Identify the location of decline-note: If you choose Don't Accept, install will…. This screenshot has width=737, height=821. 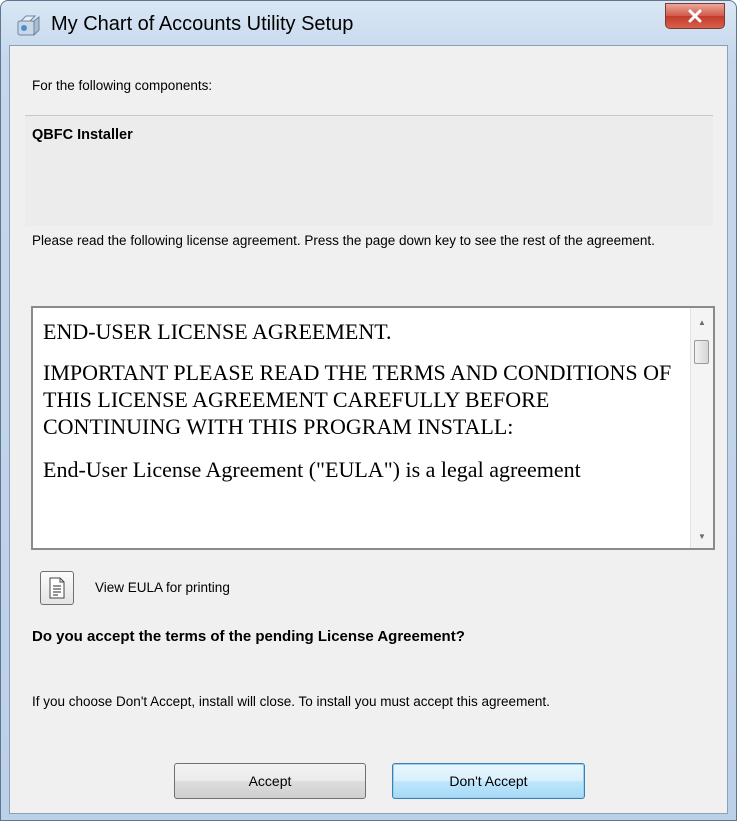
(291, 701).